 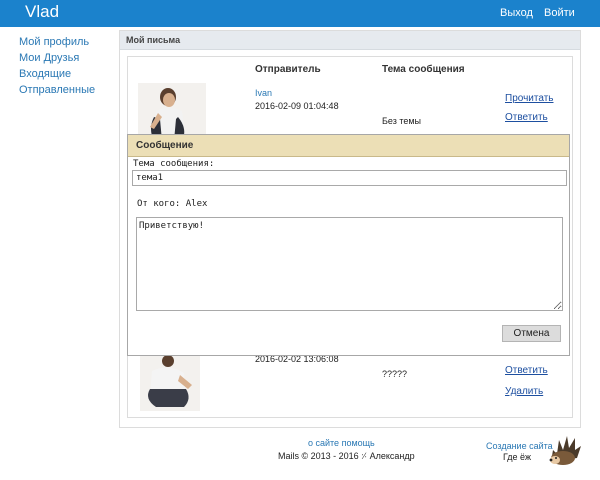 I want to click on message-subject: ?????, so click(x=395, y=374).